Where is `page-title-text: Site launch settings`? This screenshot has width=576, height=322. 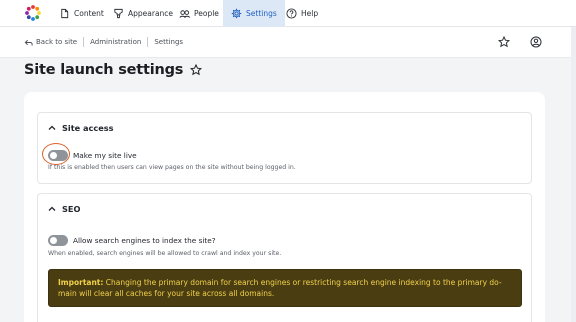 page-title-text: Site launch settings is located at coordinates (104, 70).